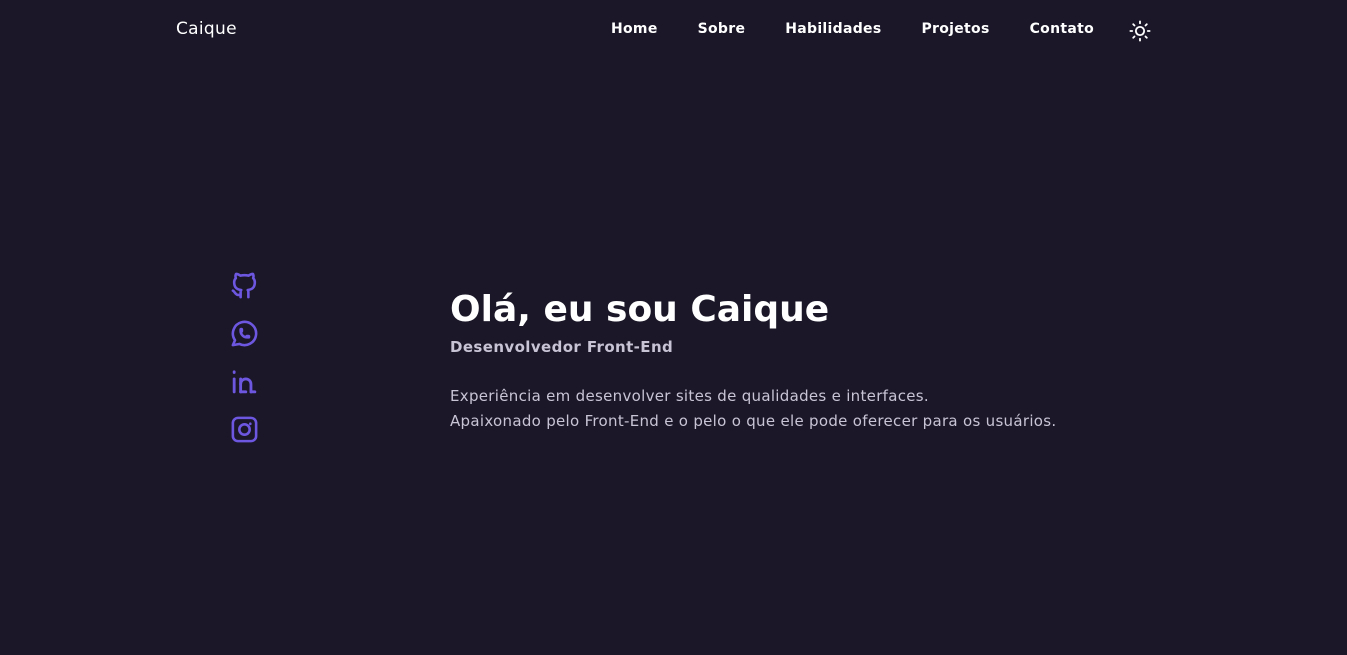 This screenshot has width=1347, height=655. Describe the element at coordinates (955, 29) in the screenshot. I see `nav-link-projetos: Projetos` at that location.